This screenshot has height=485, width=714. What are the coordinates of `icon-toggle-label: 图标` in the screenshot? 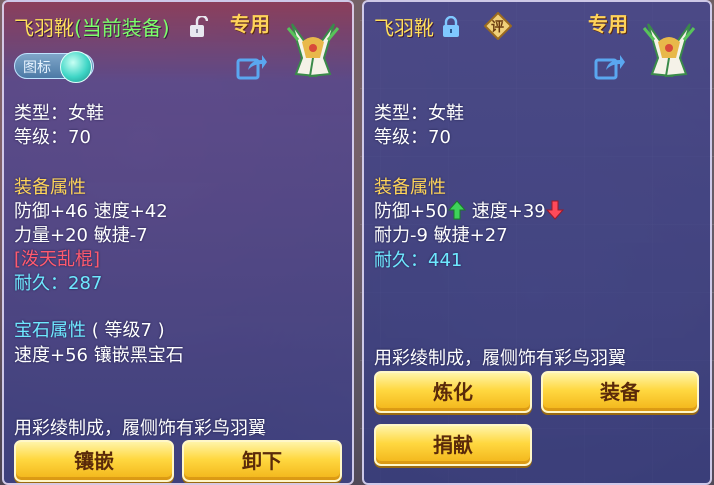 It's located at (37, 68).